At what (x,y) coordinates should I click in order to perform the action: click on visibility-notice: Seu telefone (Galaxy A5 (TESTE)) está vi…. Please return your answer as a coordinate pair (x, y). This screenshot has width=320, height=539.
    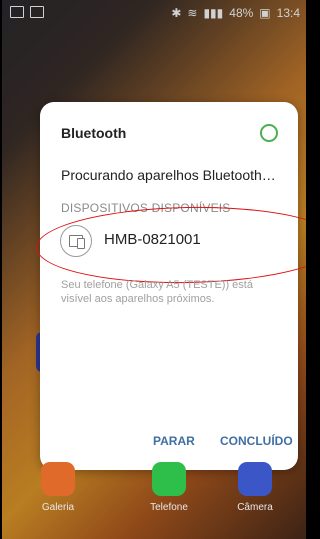
    Looking at the image, I should click on (157, 292).